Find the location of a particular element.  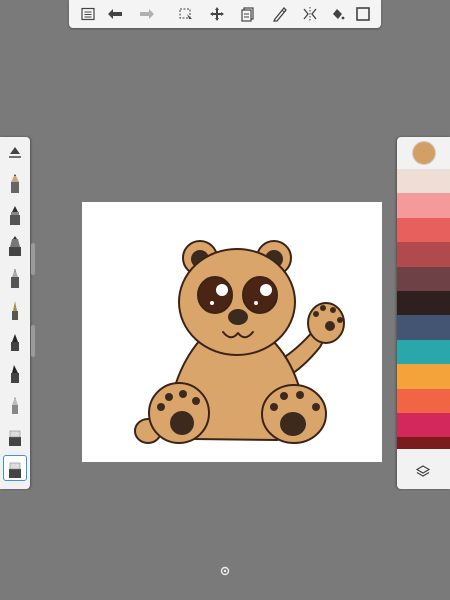

symmetry-icon is located at coordinates (310, 14).